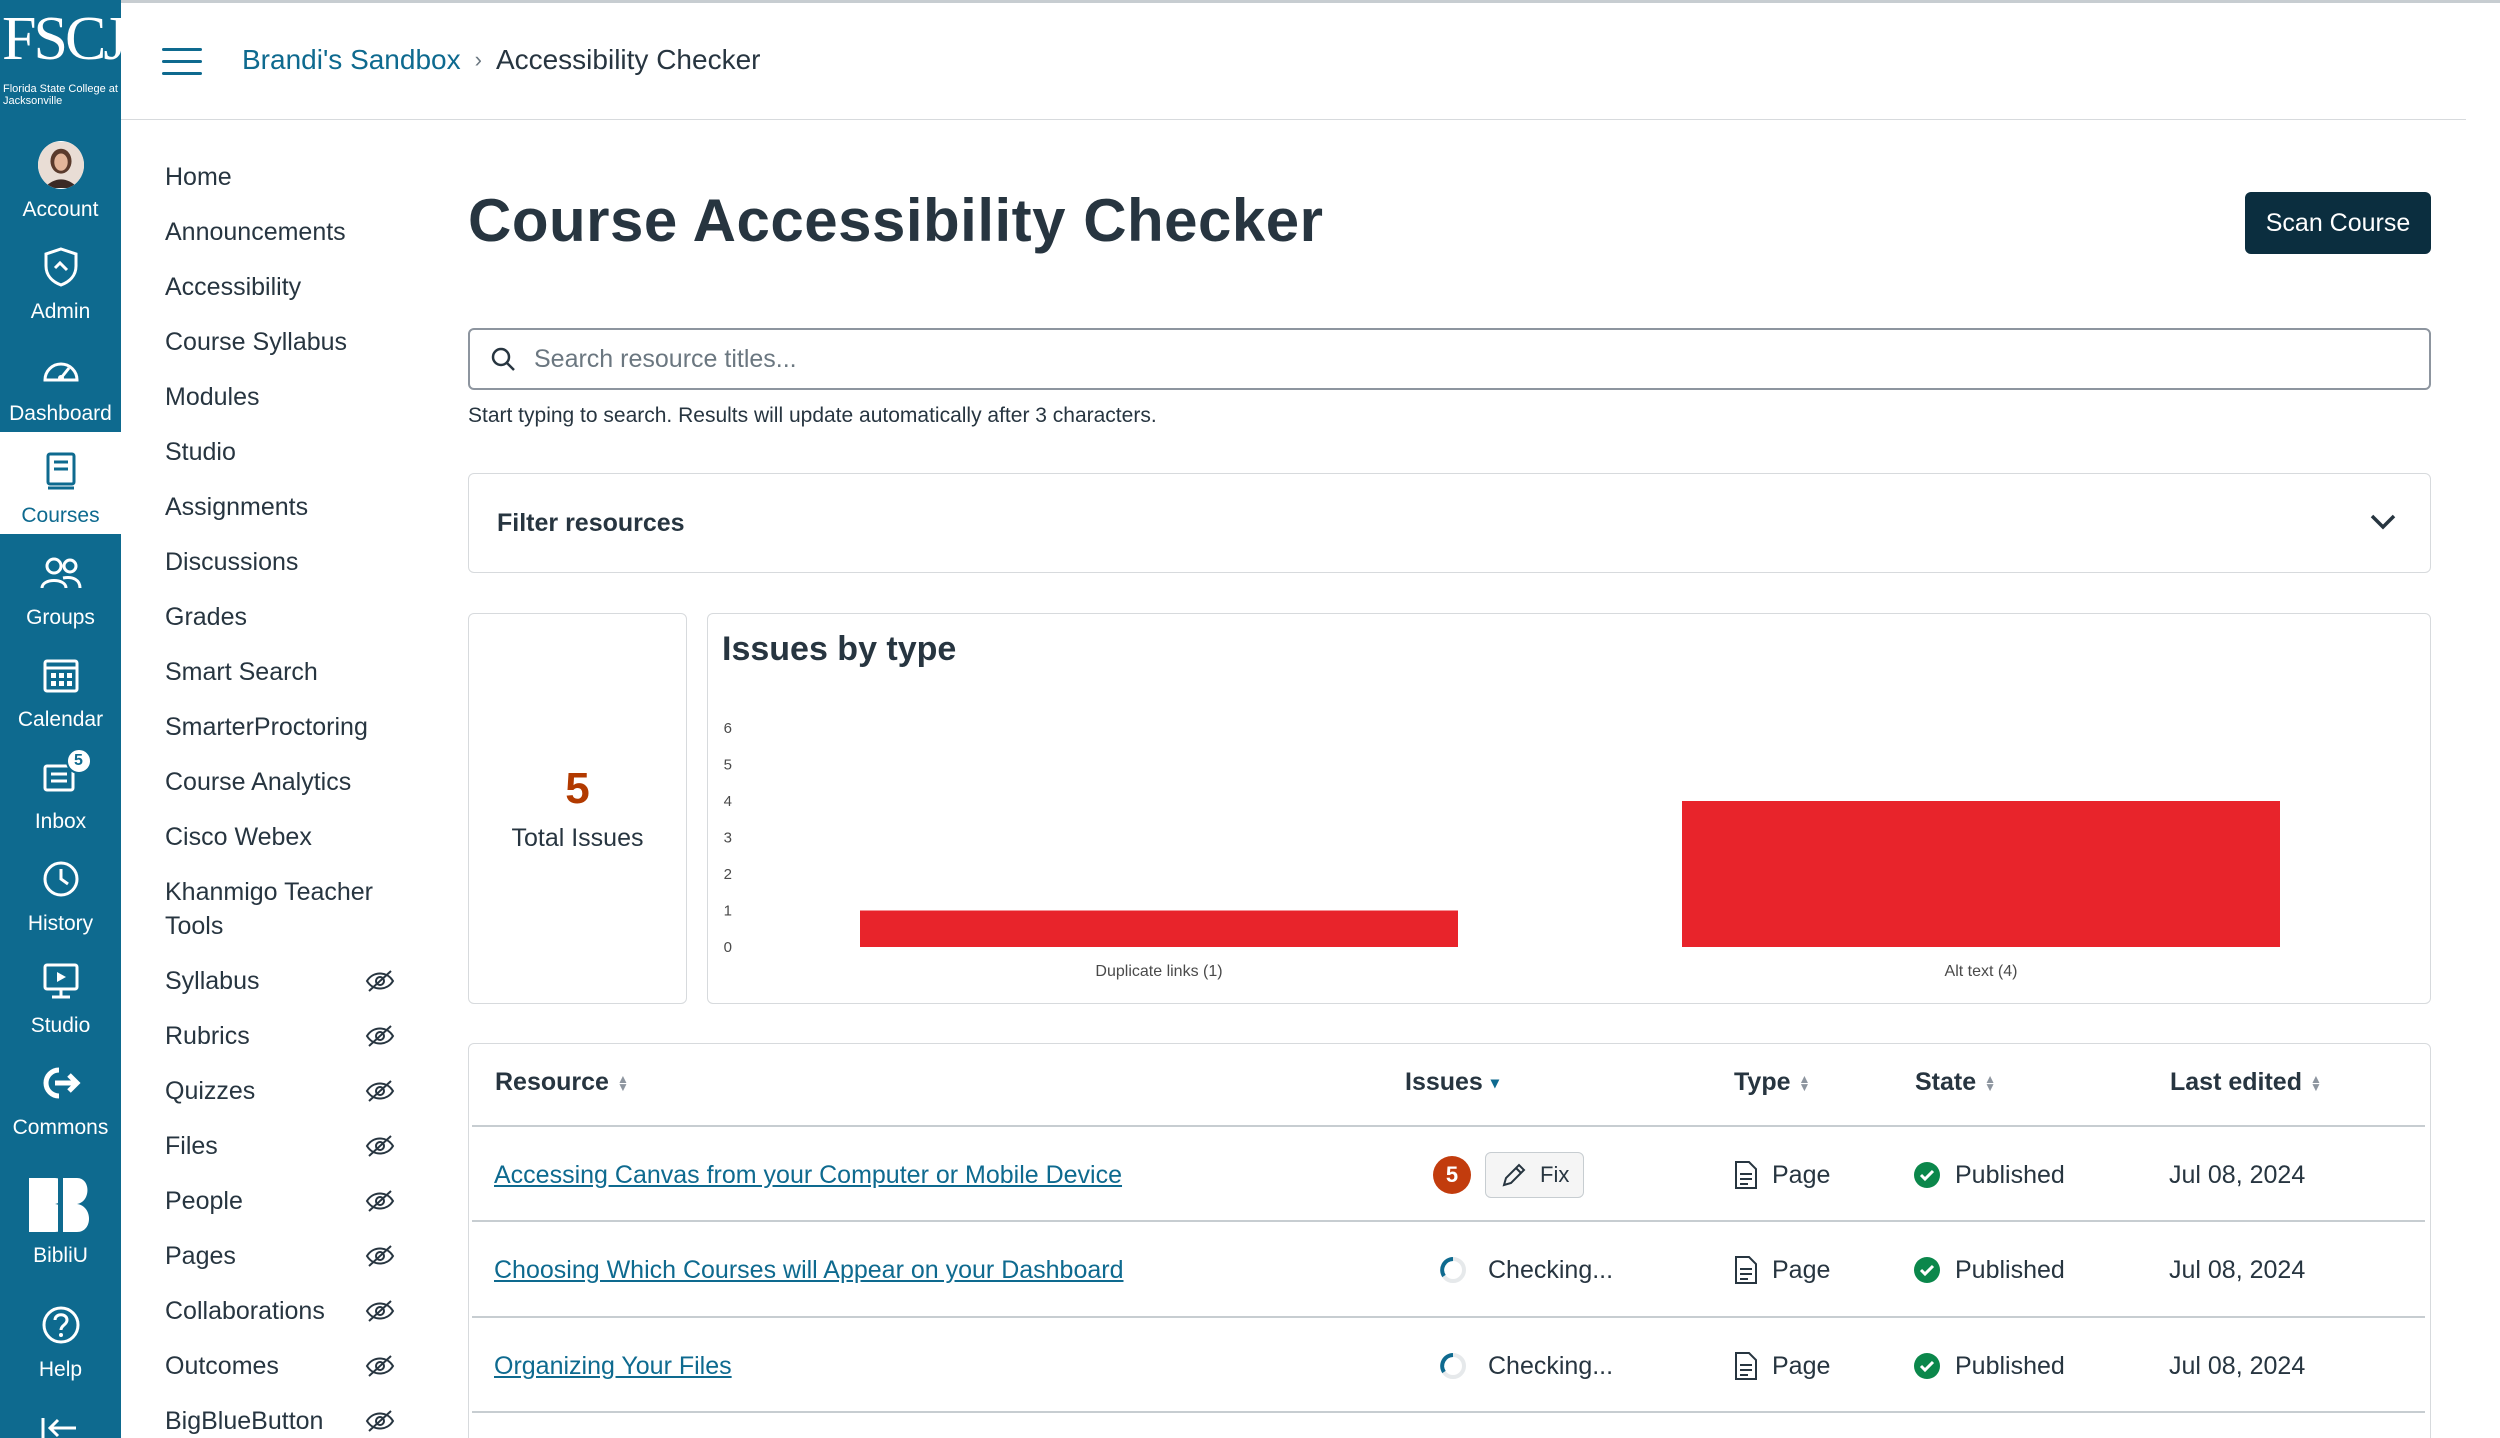 This screenshot has width=2500, height=1438. I want to click on resource-link: Organizing Your Files, so click(613, 1366).